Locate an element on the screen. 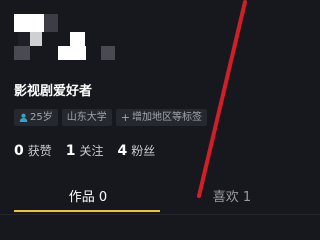  annotation-stroke is located at coordinates (222, 99).